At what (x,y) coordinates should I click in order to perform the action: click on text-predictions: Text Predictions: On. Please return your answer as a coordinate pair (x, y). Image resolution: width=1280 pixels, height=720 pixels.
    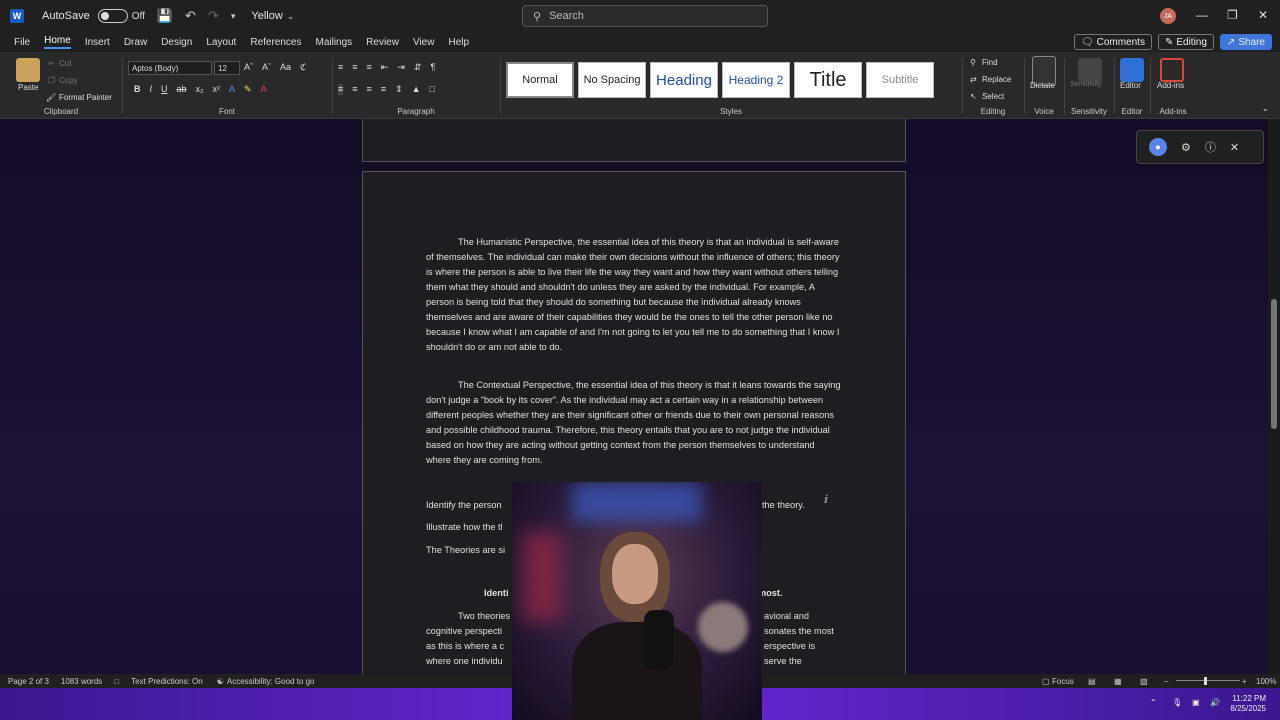
    Looking at the image, I should click on (167, 681).